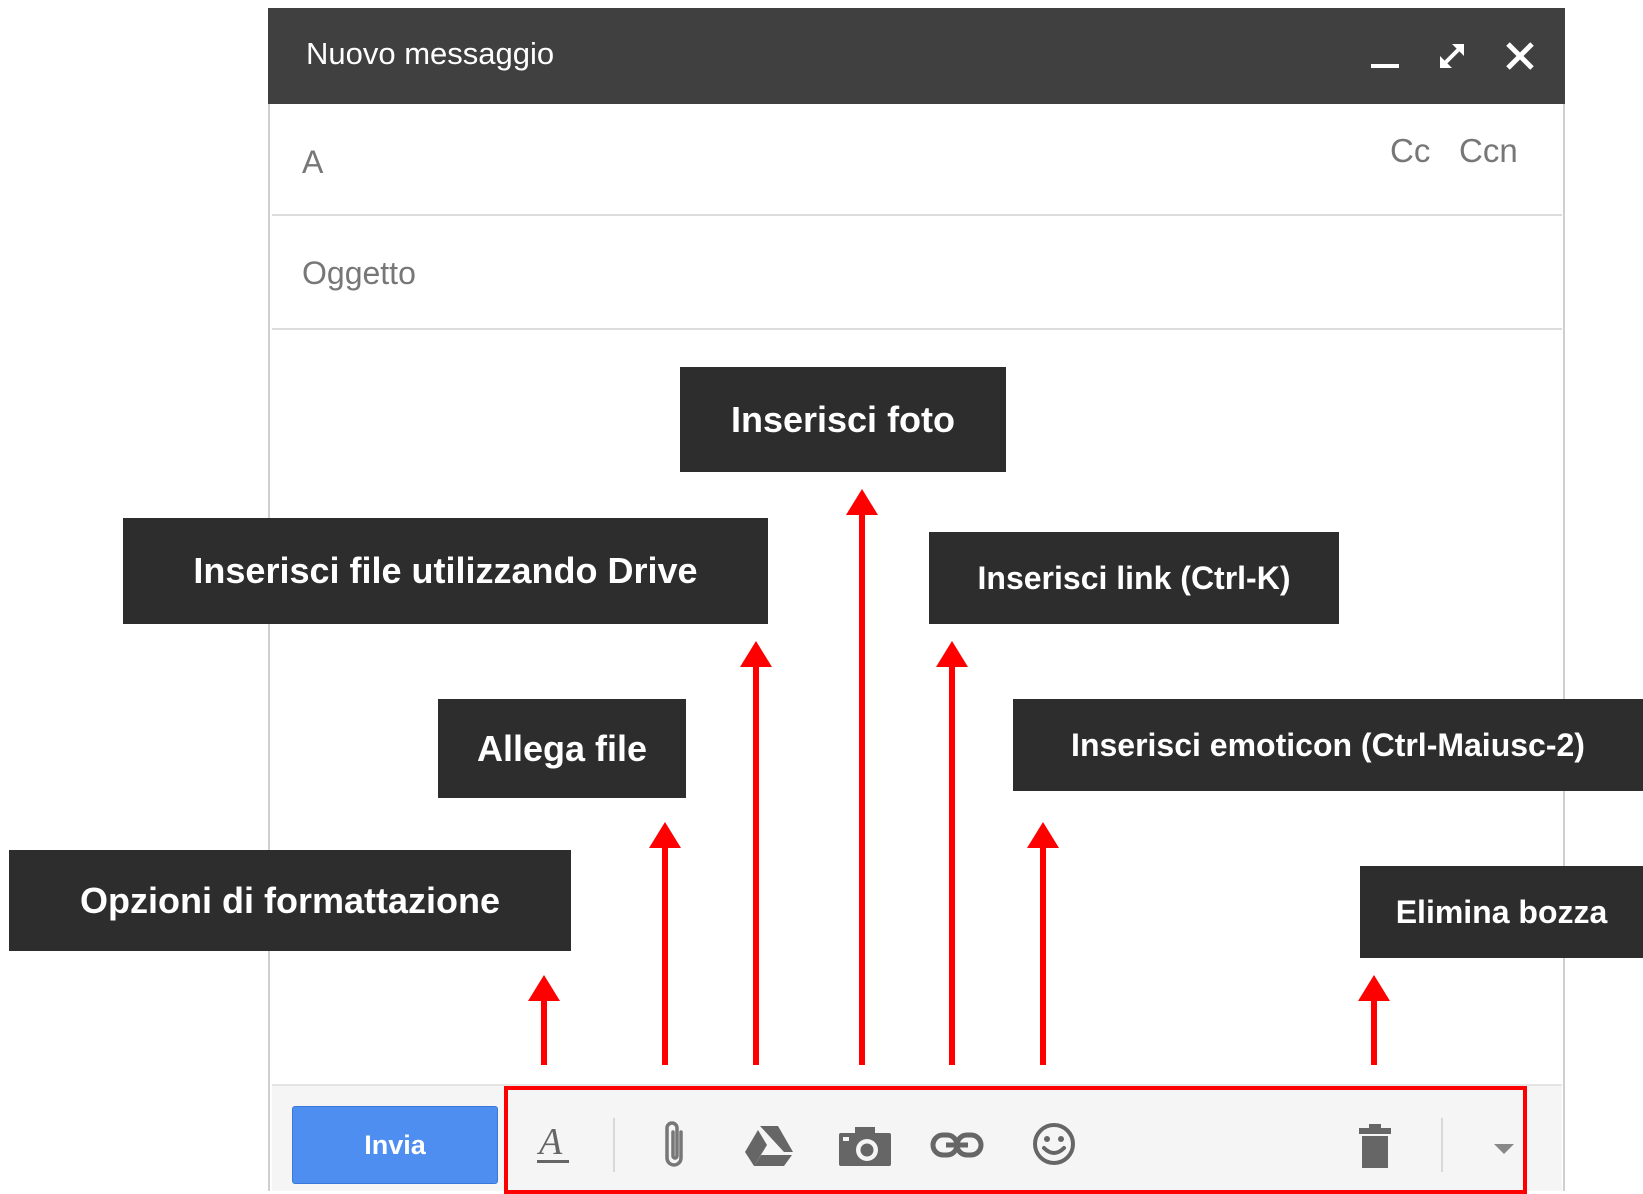  What do you see at coordinates (1504, 1148) in the screenshot?
I see `chevron-down-icon` at bounding box center [1504, 1148].